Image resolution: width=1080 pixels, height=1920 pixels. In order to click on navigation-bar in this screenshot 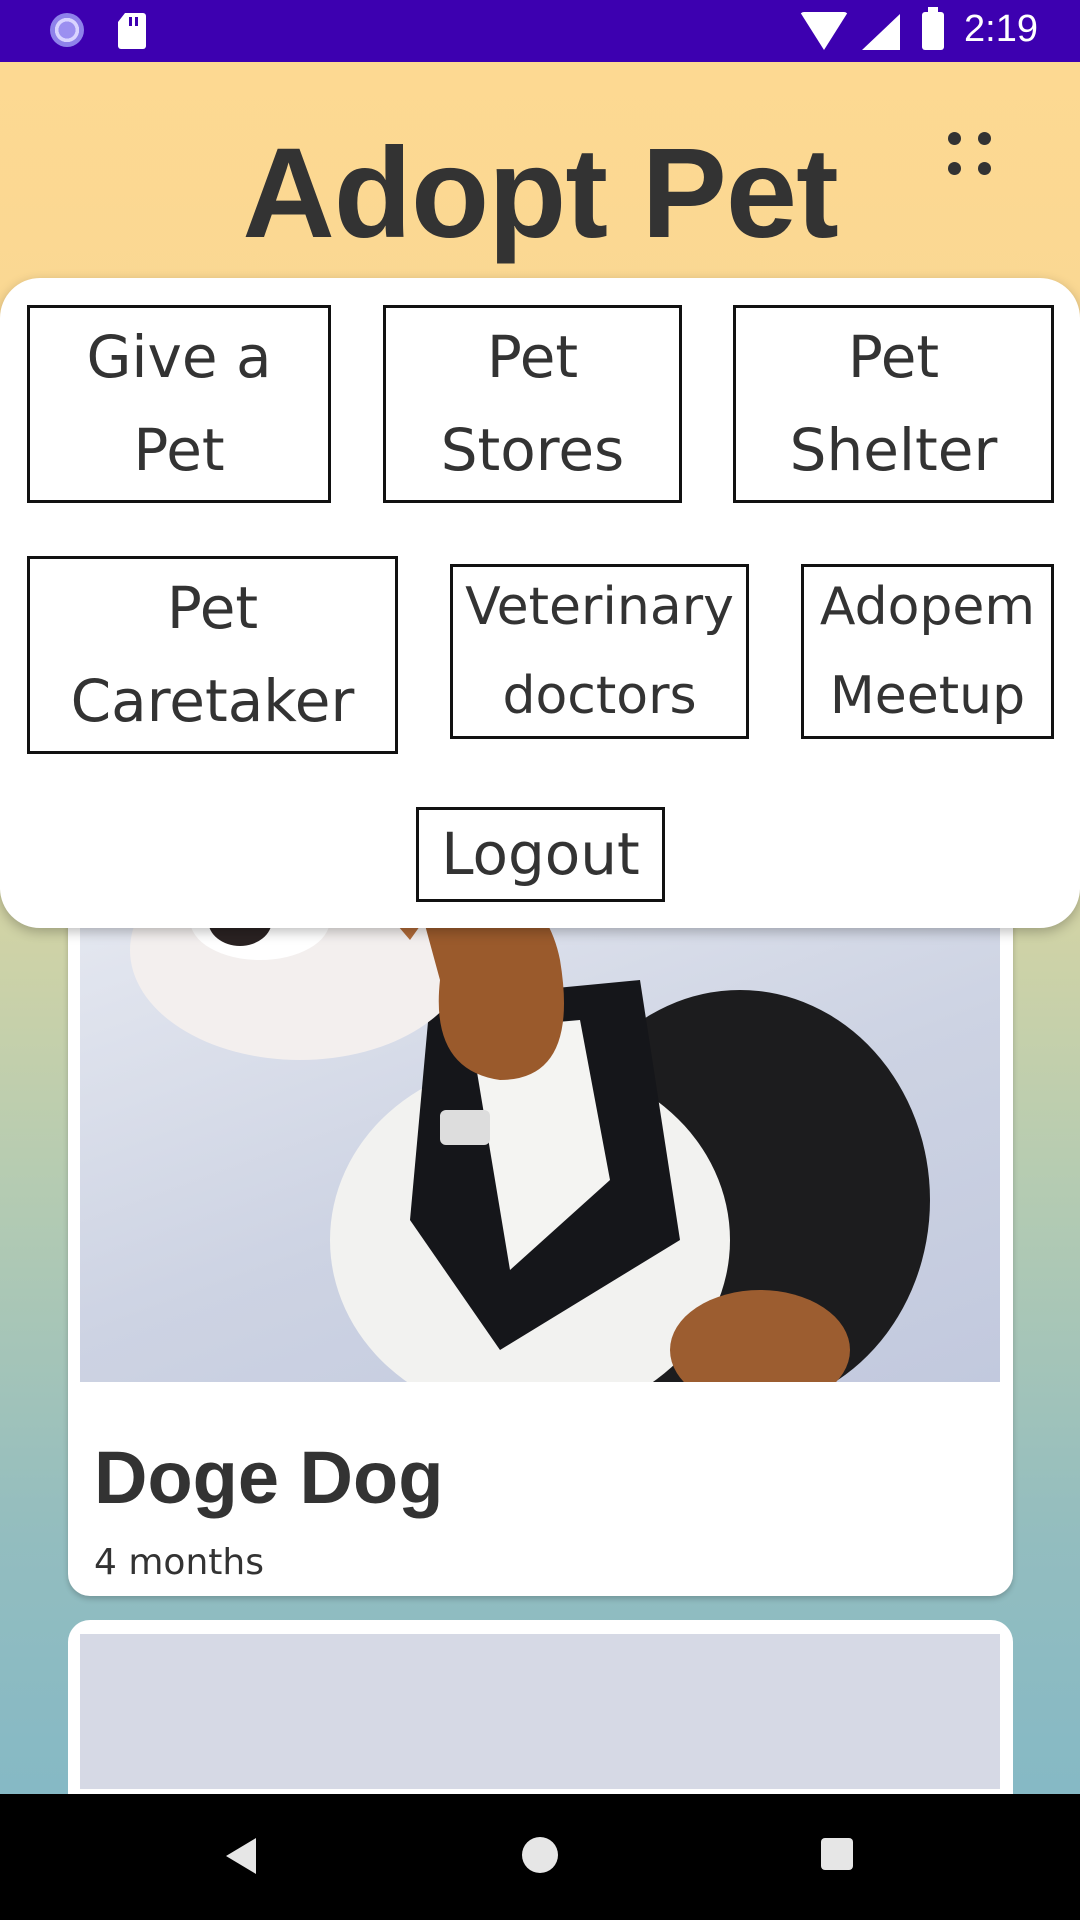, I will do `click(540, 1857)`.